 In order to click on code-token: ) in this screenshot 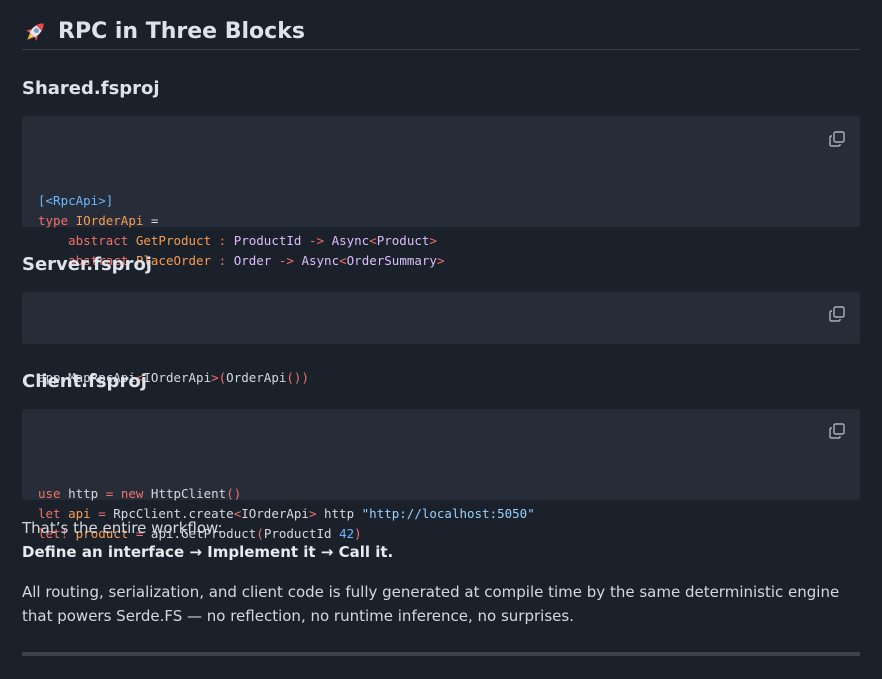, I will do `click(305, 377)`.